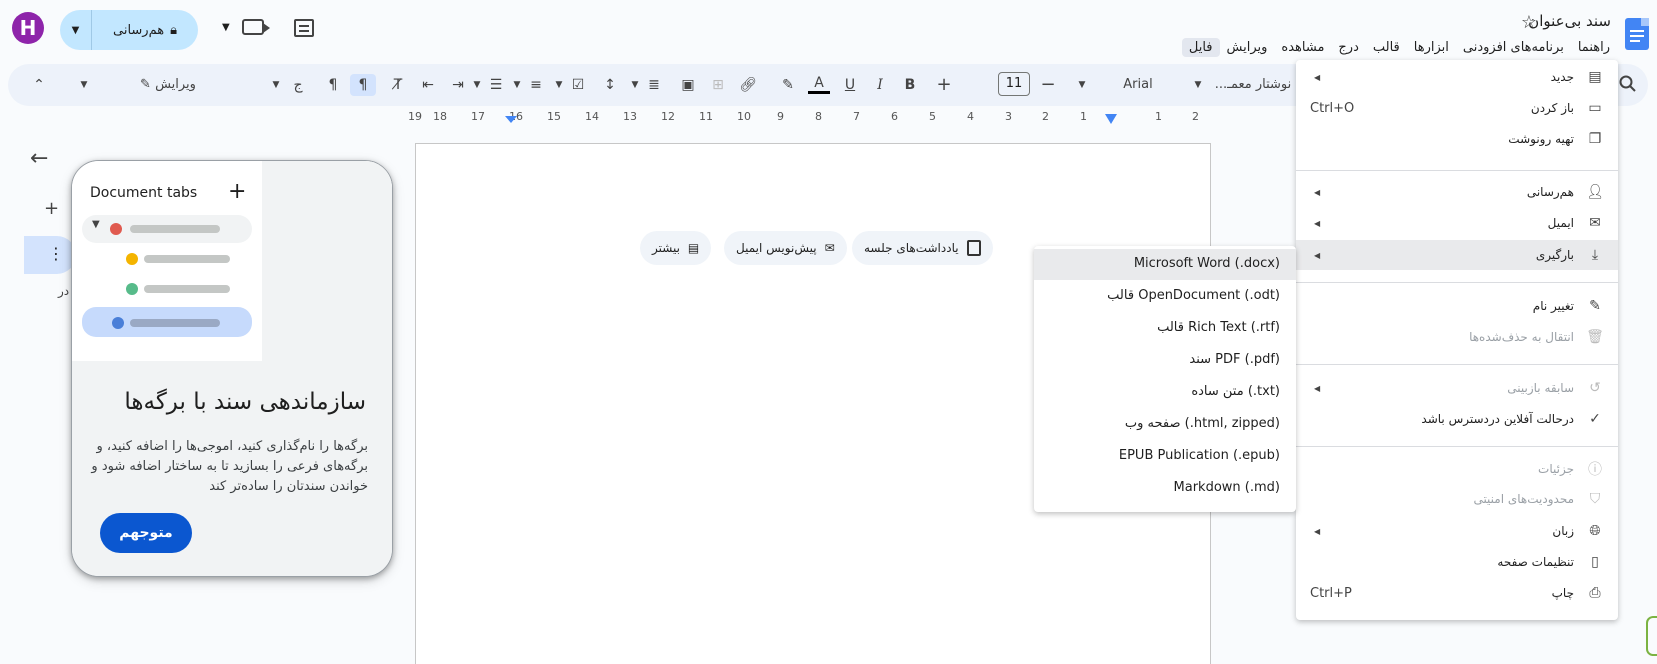 The height and width of the screenshot is (664, 1657). Describe the element at coordinates (1165, 360) in the screenshot. I see `download-pdf: سند PDF (.pdf)` at that location.